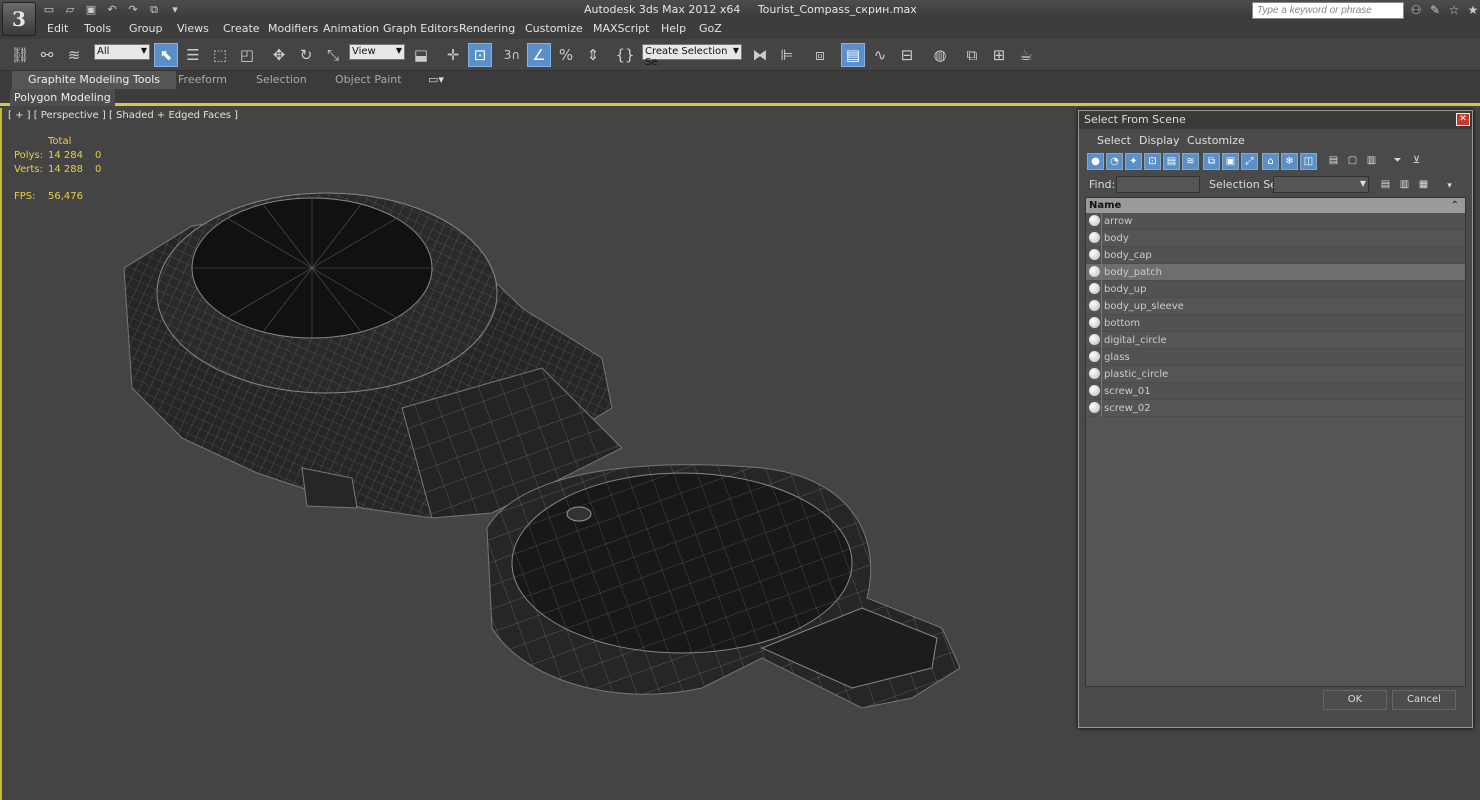 This screenshot has width=1480, height=800. Describe the element at coordinates (554, 28) in the screenshot. I see `menu-customize: Customize` at that location.